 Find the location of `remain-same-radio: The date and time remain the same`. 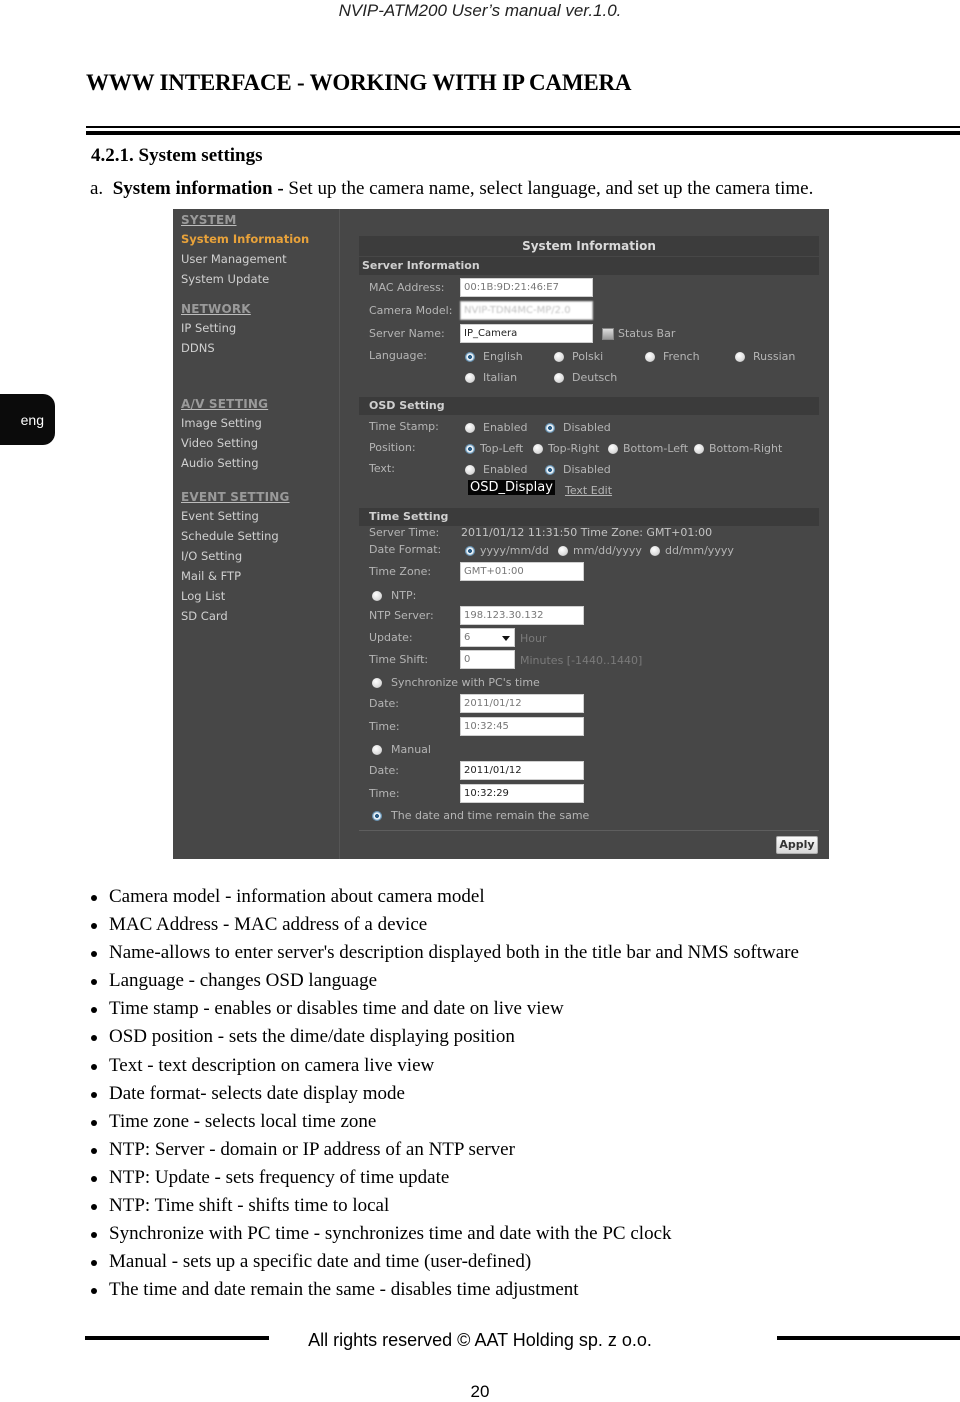

remain-same-radio: The date and time remain the same is located at coordinates (480, 815).